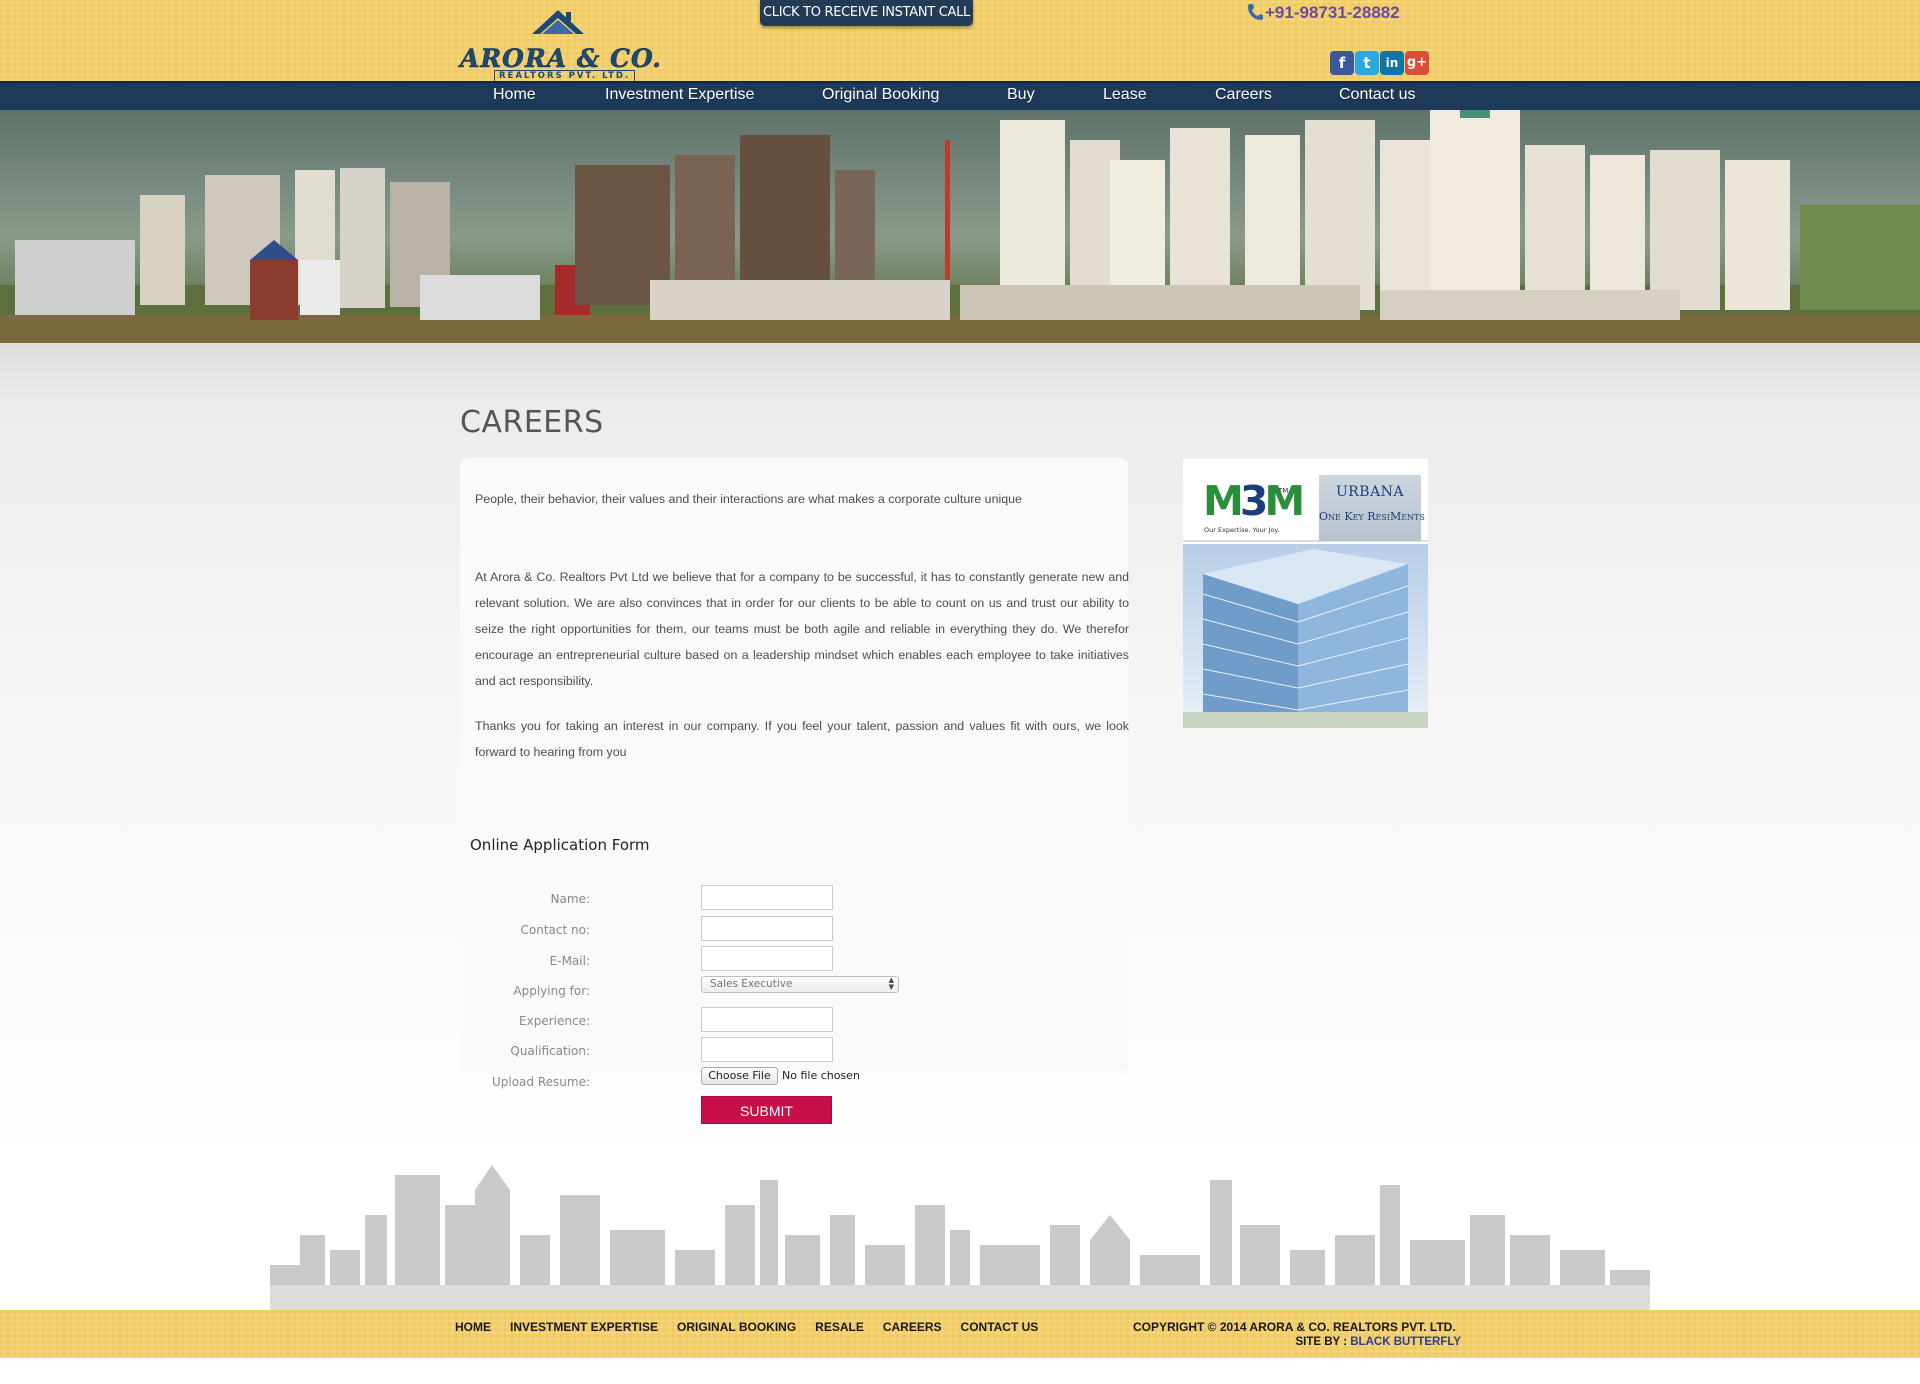 The width and height of the screenshot is (1920, 1384). What do you see at coordinates (561, 43) in the screenshot?
I see `company-logo: ARORA & CO. REALTORS PVT. LTD.` at bounding box center [561, 43].